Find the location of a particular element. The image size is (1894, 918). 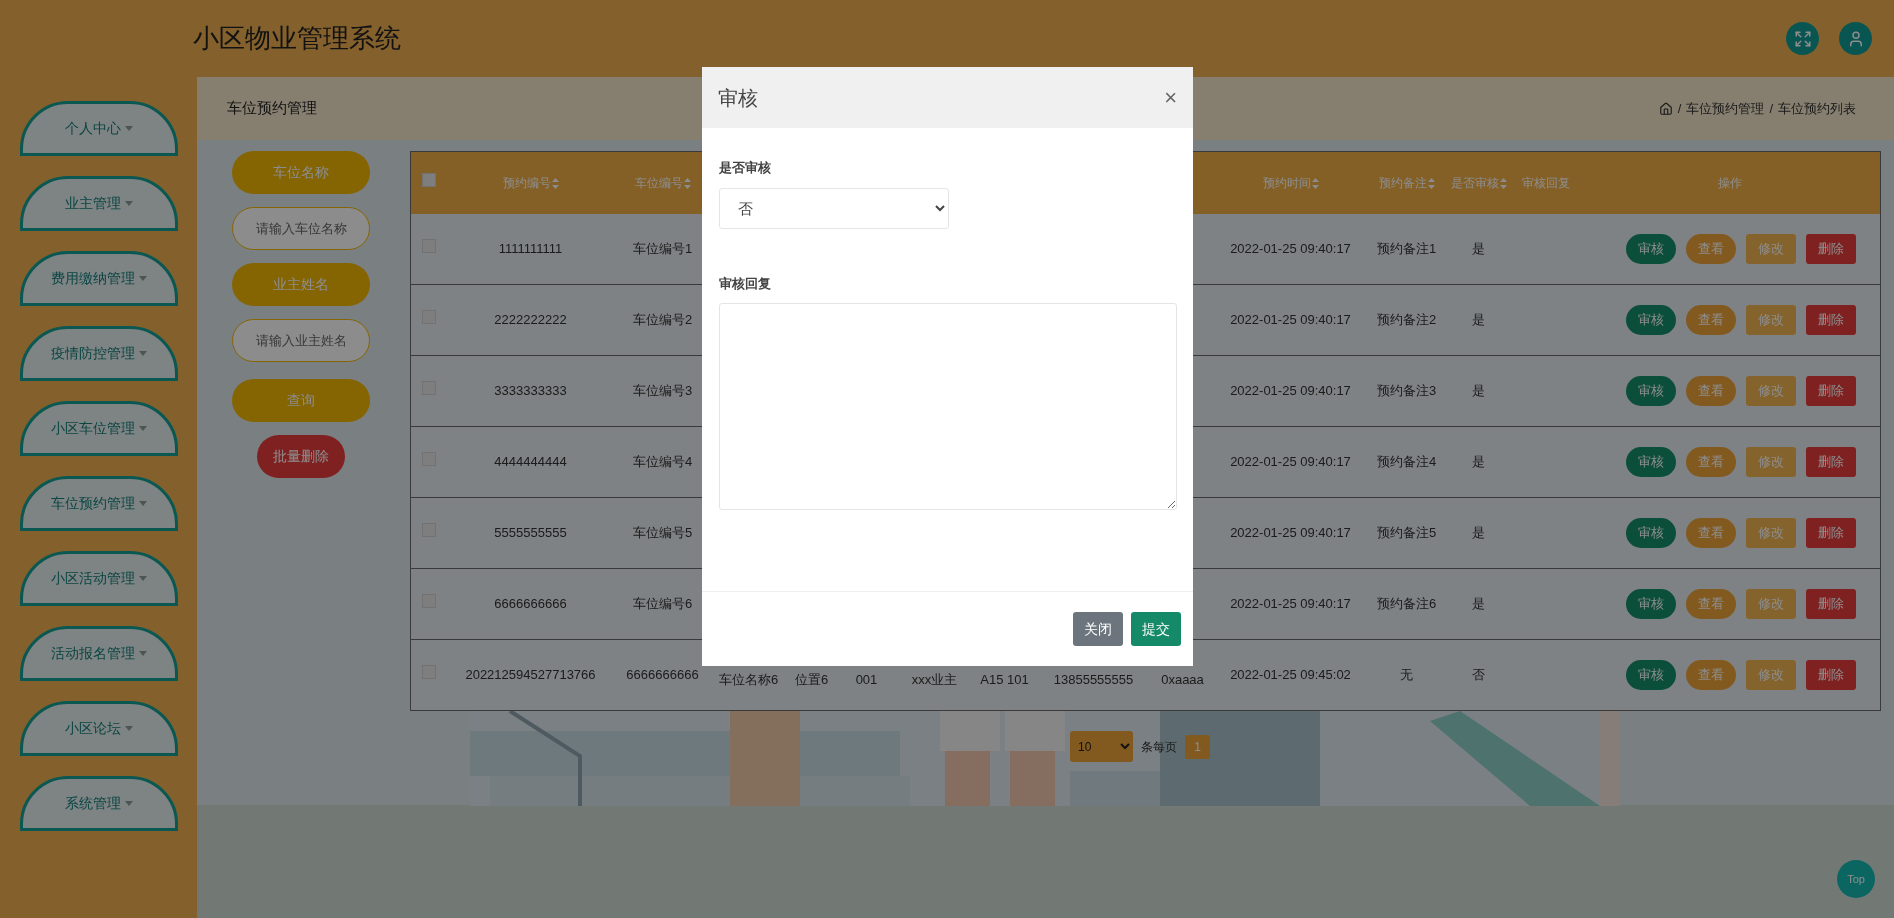

sidebar-item: 小区活动管理 is located at coordinates (98, 578).